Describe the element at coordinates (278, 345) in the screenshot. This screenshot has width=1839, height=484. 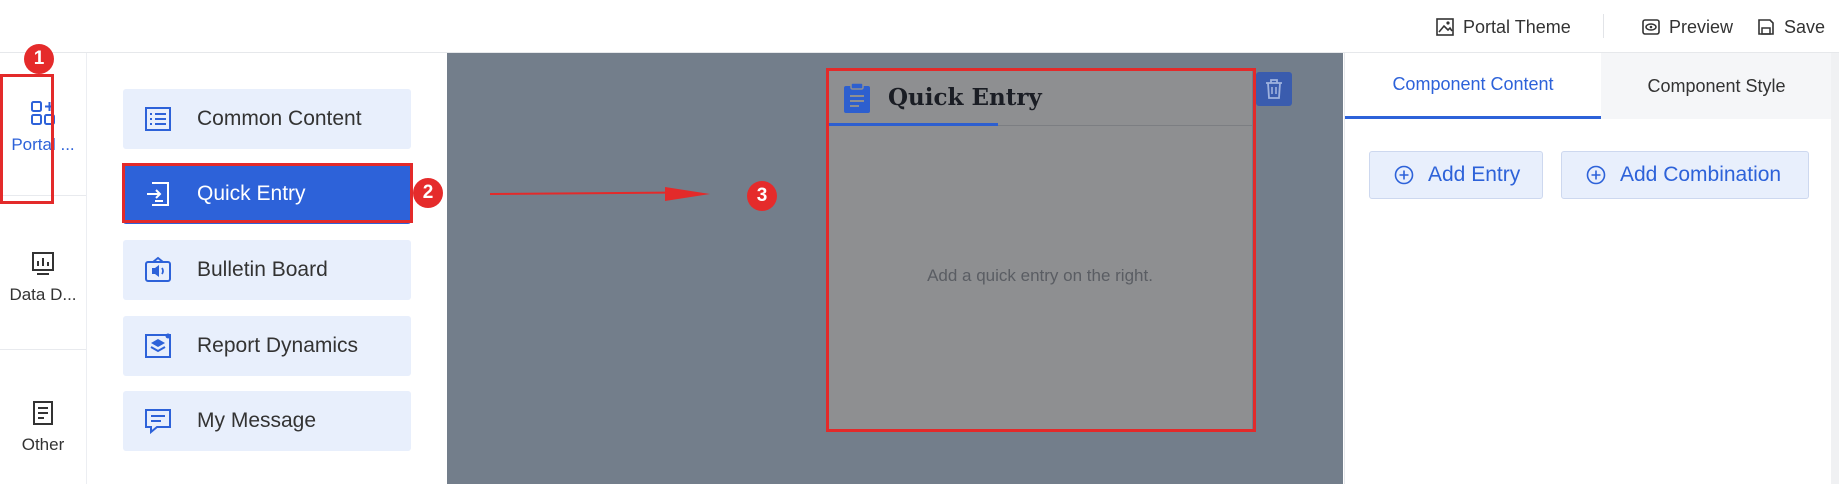
I see `palette-item-label: Report Dynamics` at that location.